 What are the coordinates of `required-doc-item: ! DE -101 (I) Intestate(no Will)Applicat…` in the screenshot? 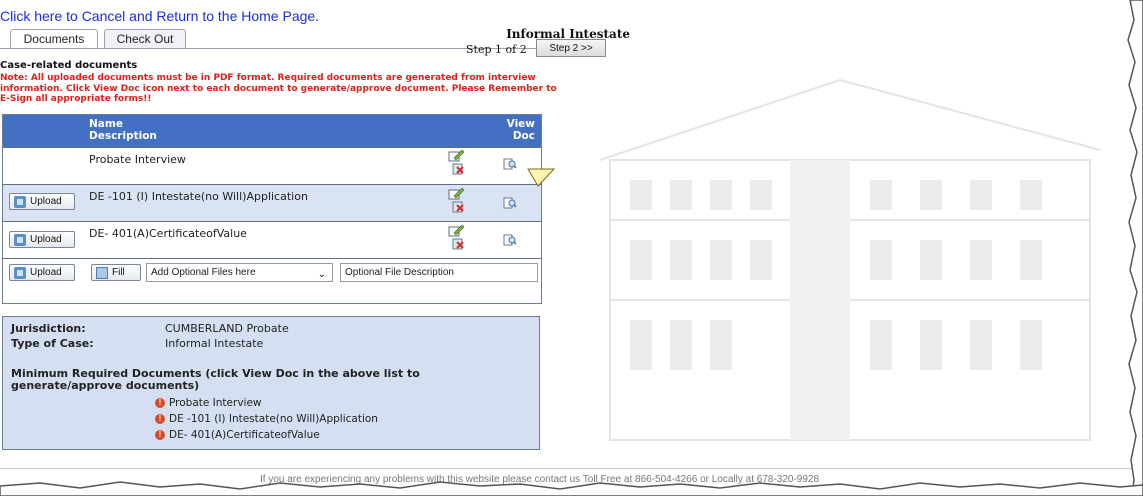 It's located at (266, 419).